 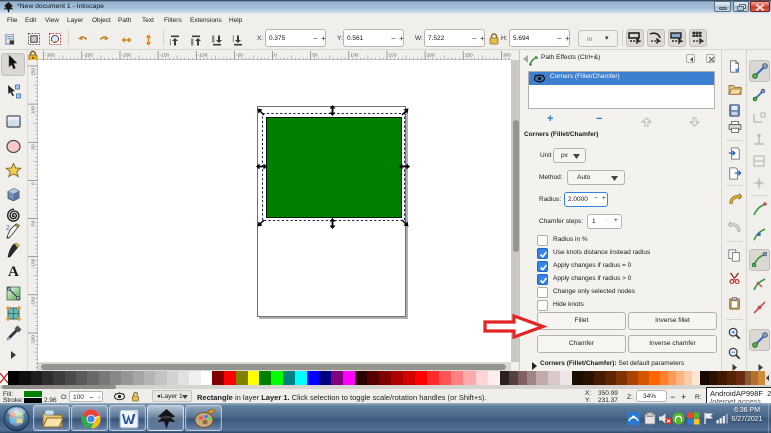 I want to click on svg-text: 300, so click(x=507, y=56).